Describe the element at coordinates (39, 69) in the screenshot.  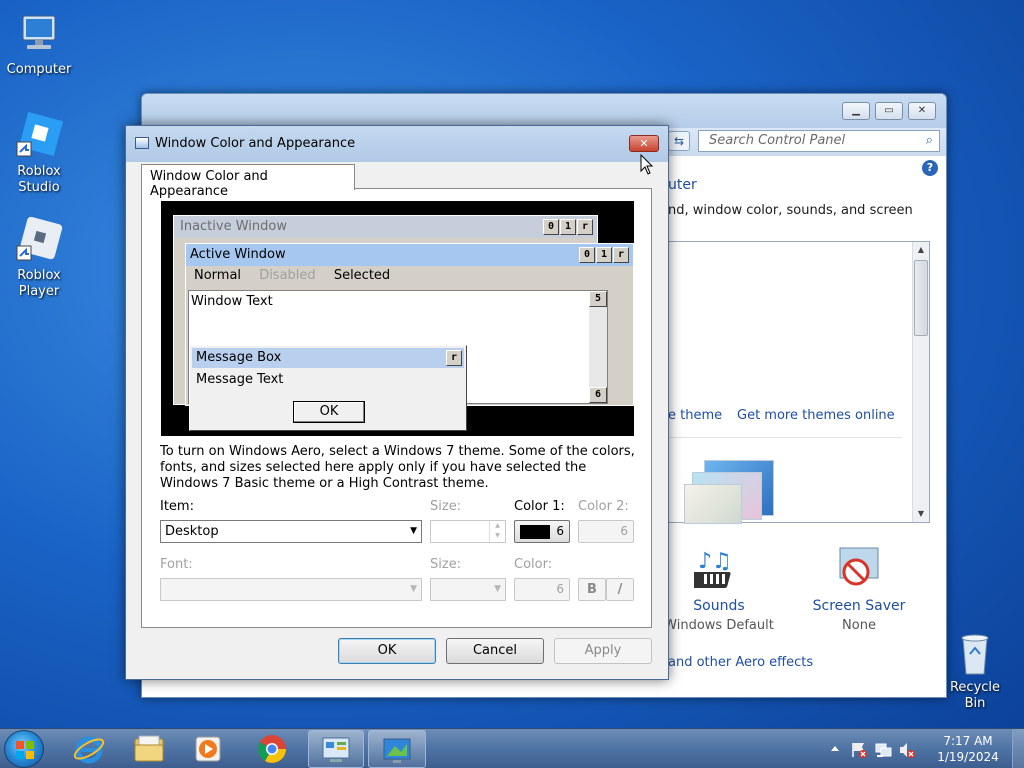
I see `desktop-icon-label: Computer` at that location.